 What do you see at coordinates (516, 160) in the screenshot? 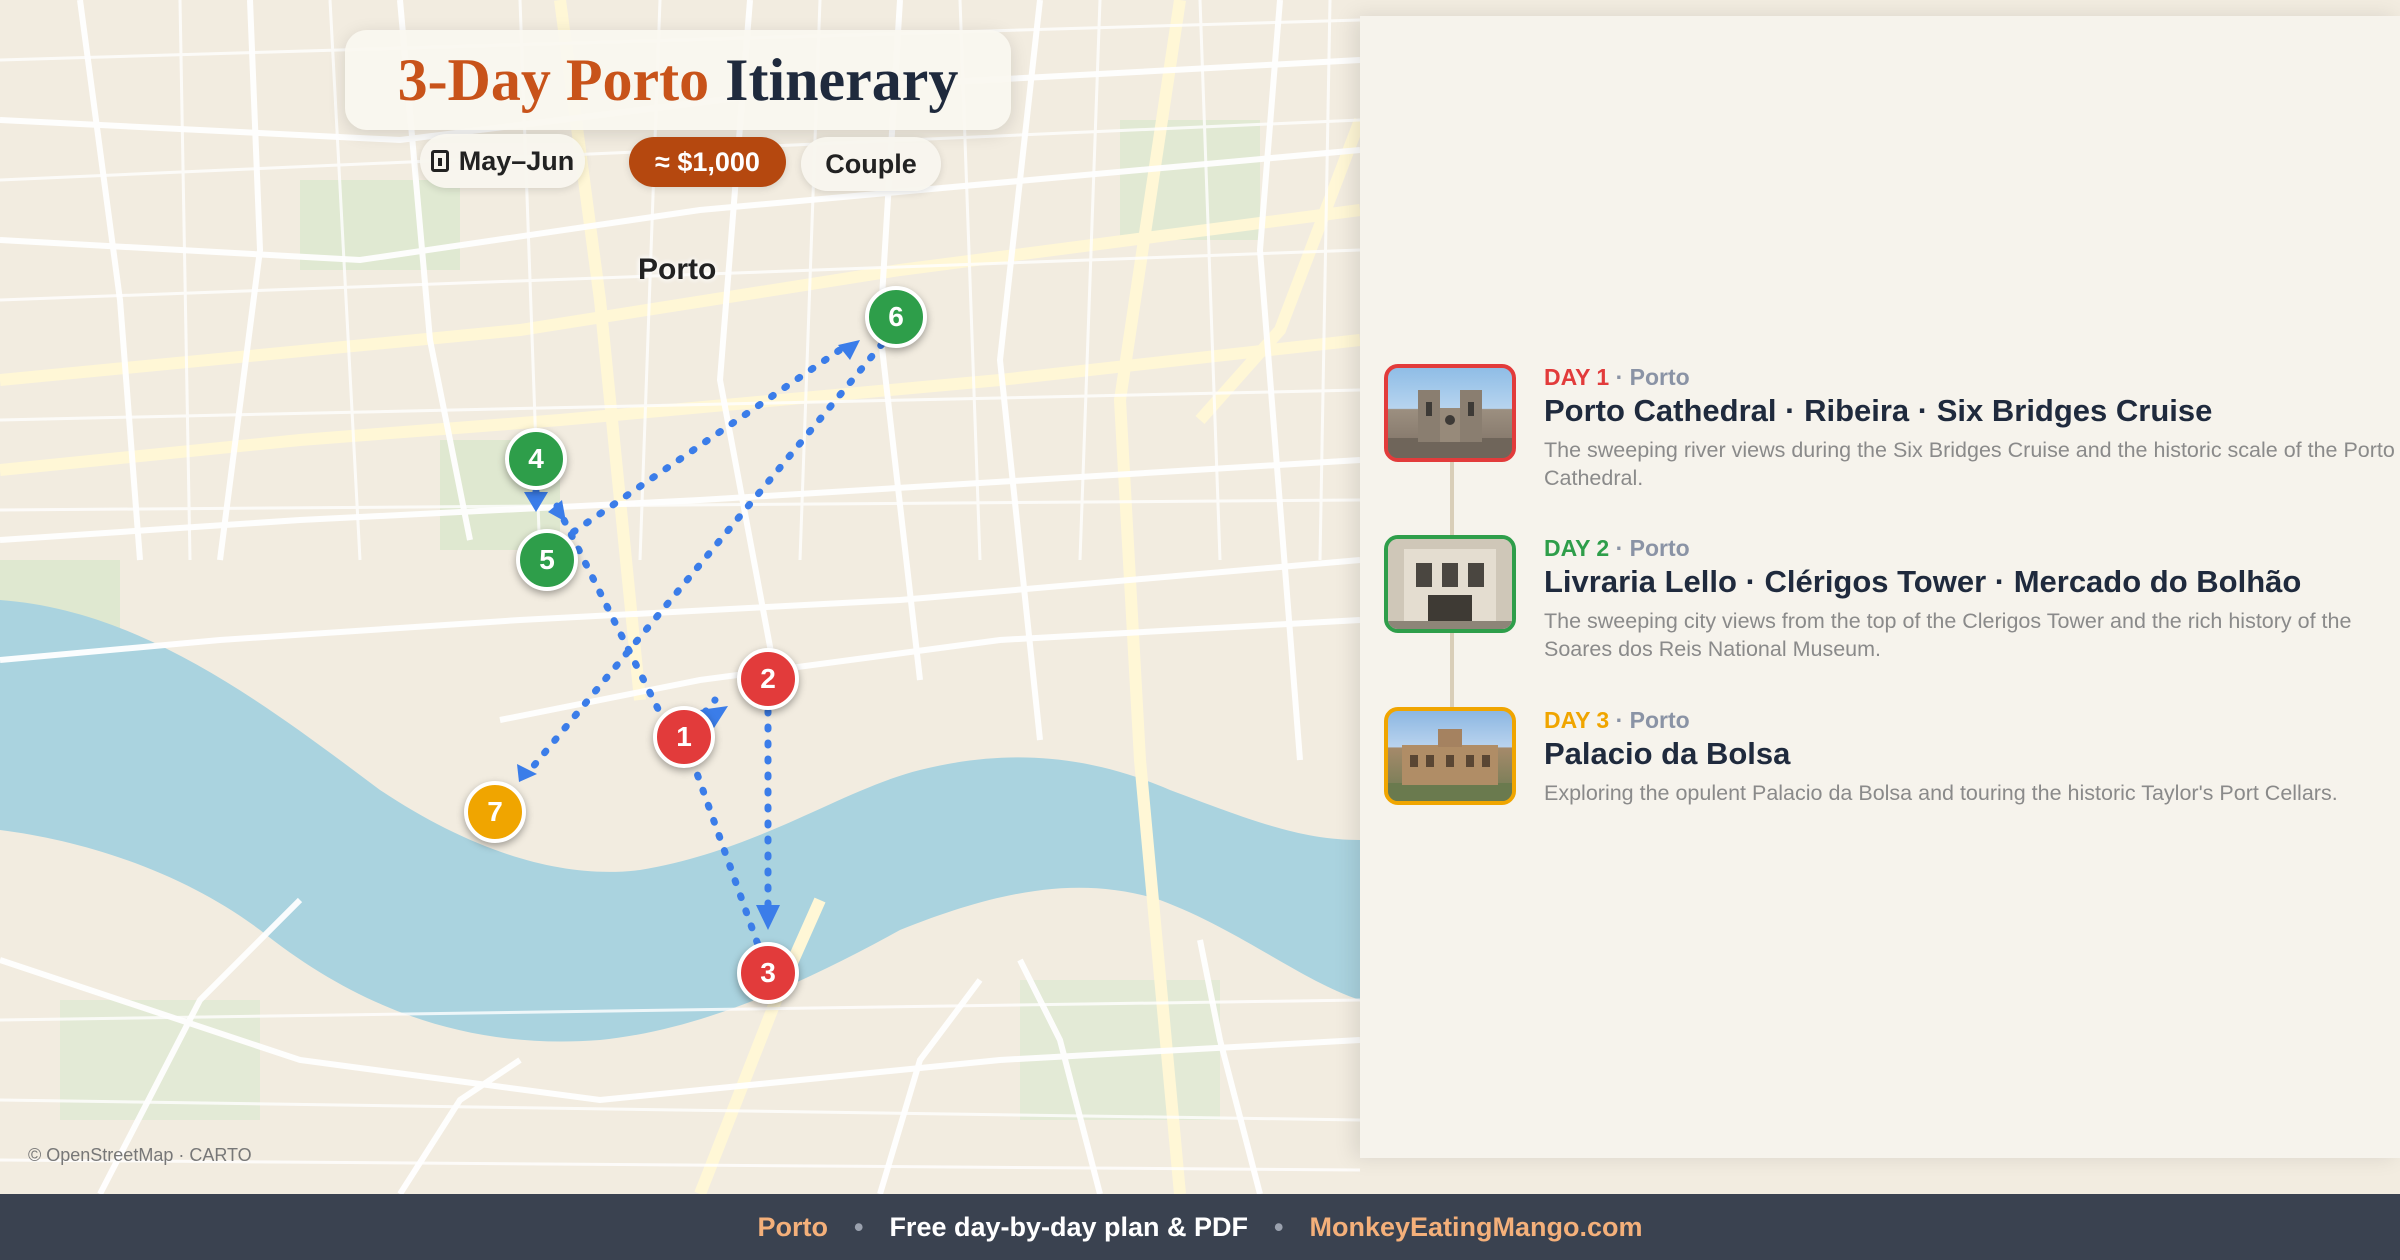
I see `season-label: May–Jun` at bounding box center [516, 160].